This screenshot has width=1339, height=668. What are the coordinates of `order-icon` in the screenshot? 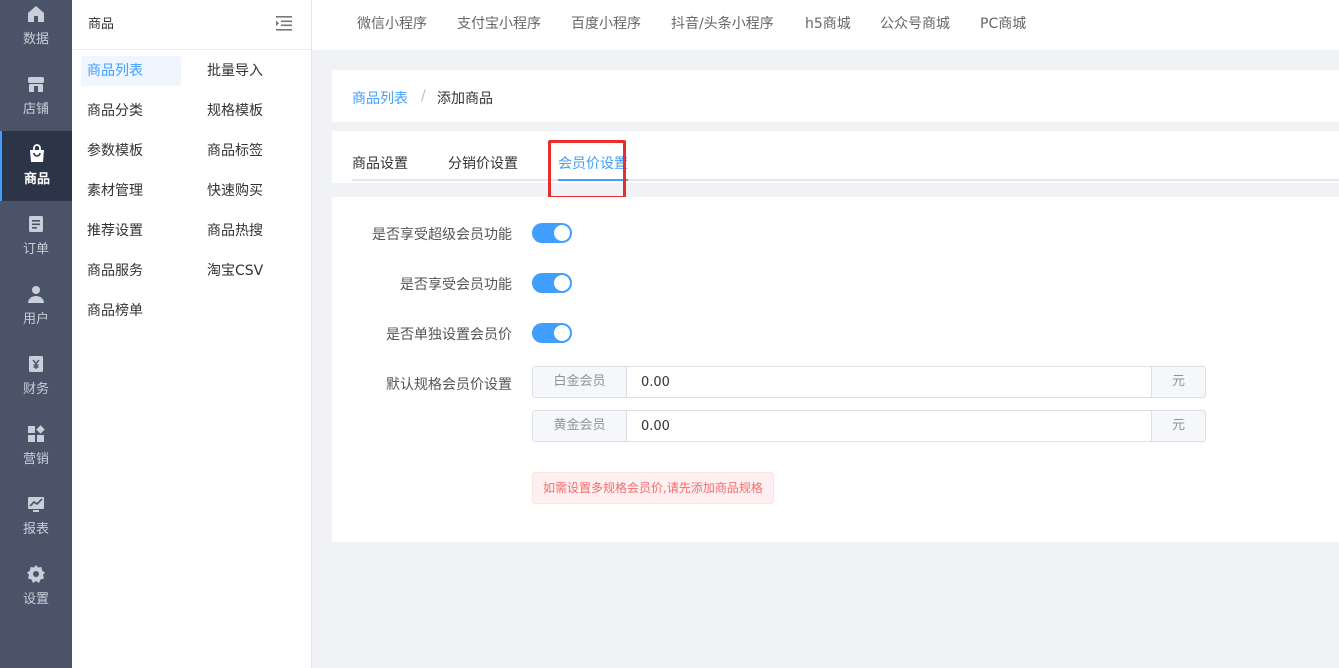 It's located at (36, 224).